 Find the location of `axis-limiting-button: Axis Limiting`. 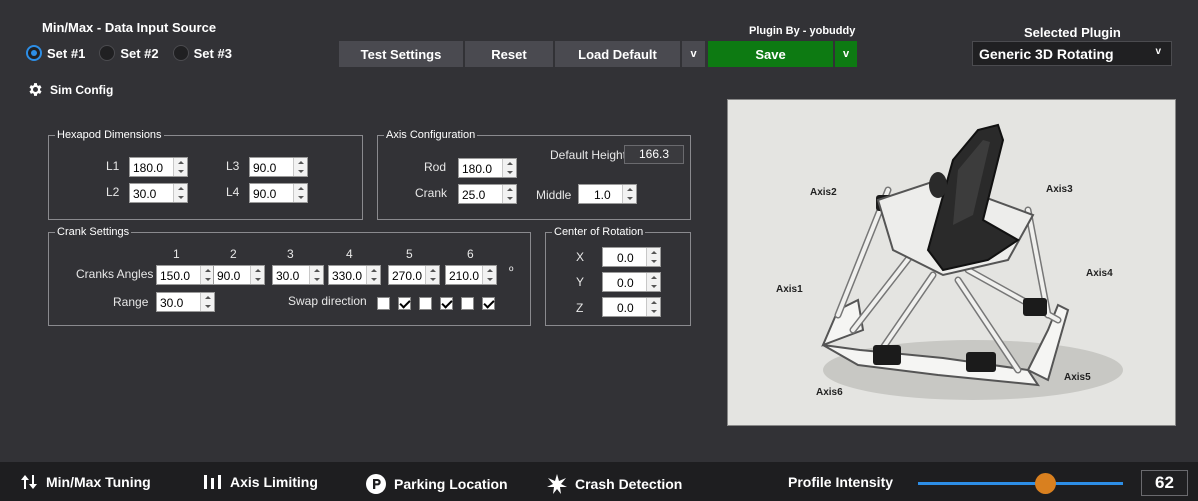

axis-limiting-button: Axis Limiting is located at coordinates (261, 482).